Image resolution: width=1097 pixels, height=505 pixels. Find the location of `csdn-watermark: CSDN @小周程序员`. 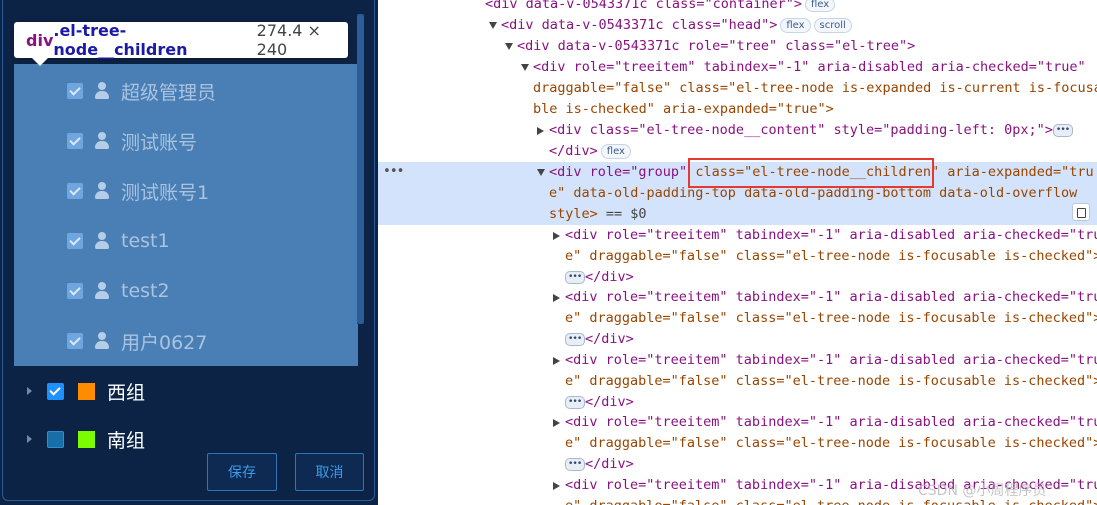

csdn-watermark: CSDN @小周程序员 is located at coordinates (982, 491).